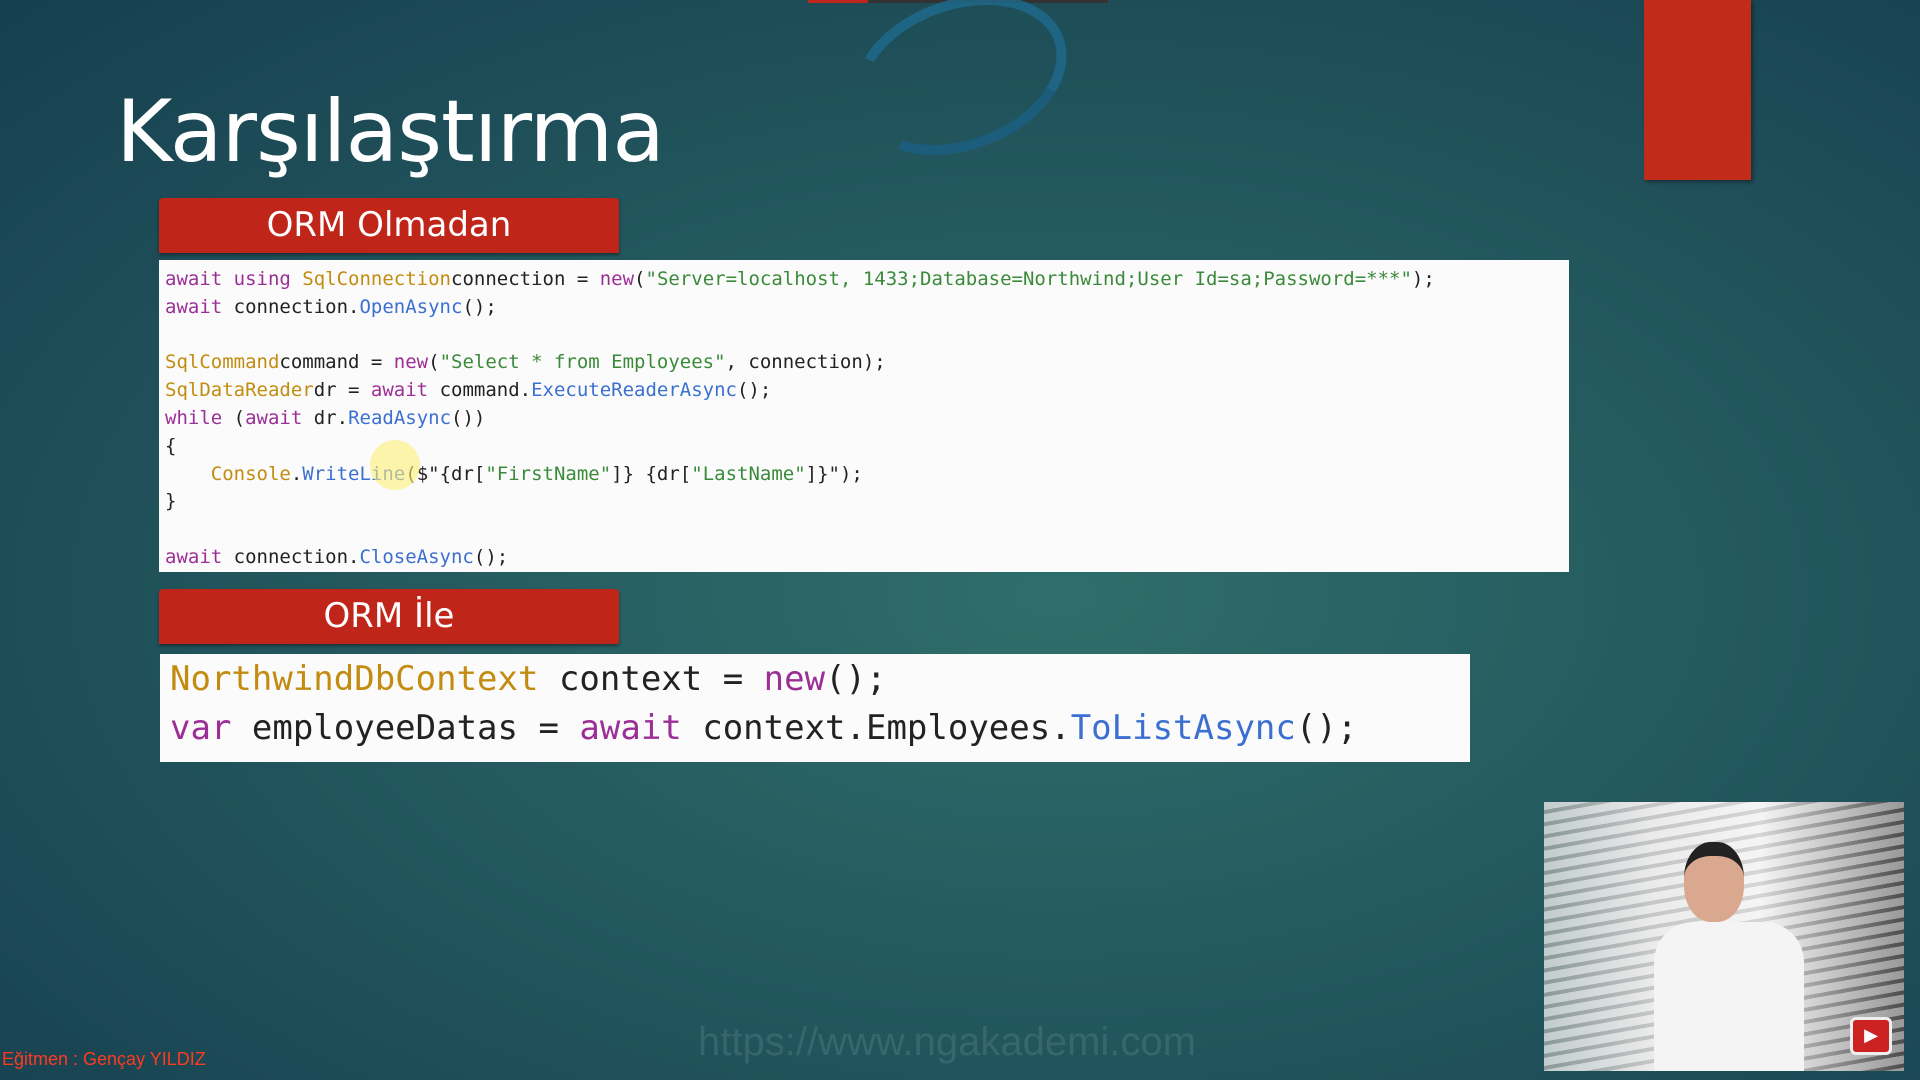  I want to click on code-token: ]}");, so click(834, 473).